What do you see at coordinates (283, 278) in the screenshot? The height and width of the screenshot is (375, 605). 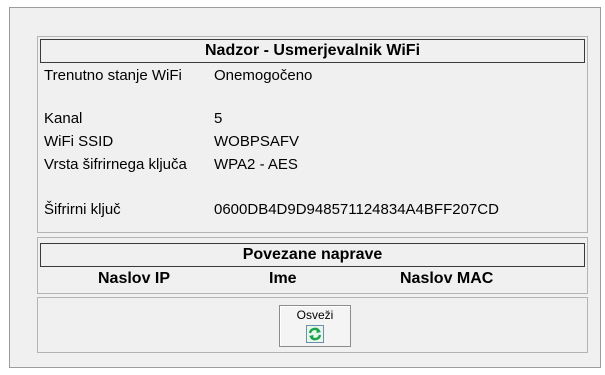 I see `column-name: Ime` at bounding box center [283, 278].